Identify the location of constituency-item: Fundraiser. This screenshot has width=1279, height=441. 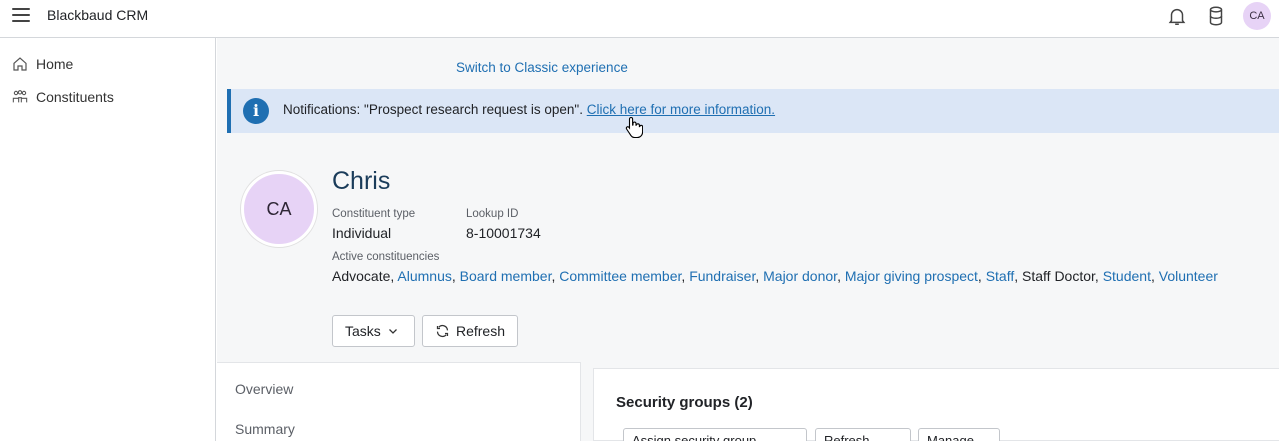
(722, 276).